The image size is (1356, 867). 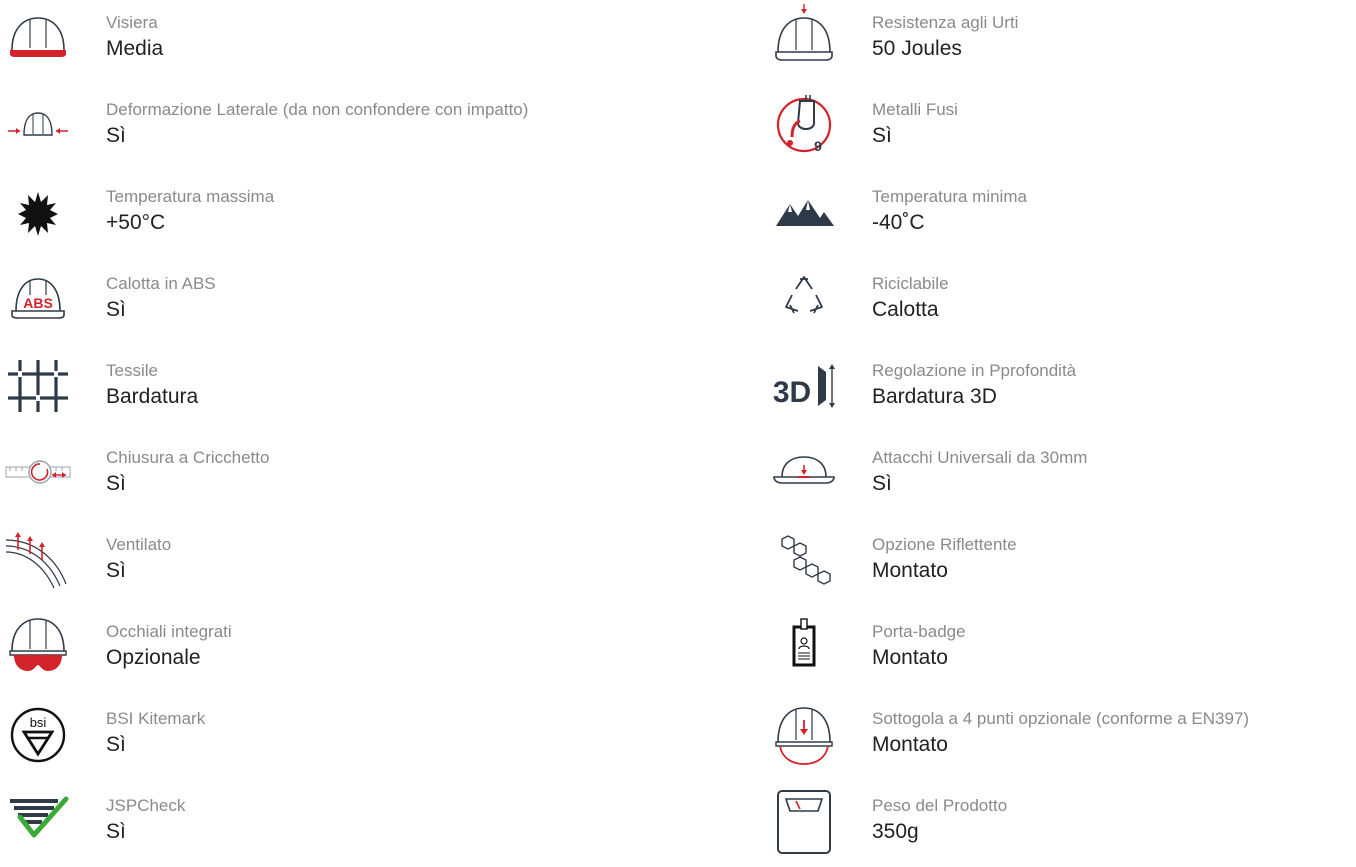 What do you see at coordinates (949, 196) in the screenshot?
I see `feature-label: Temperatura minima` at bounding box center [949, 196].